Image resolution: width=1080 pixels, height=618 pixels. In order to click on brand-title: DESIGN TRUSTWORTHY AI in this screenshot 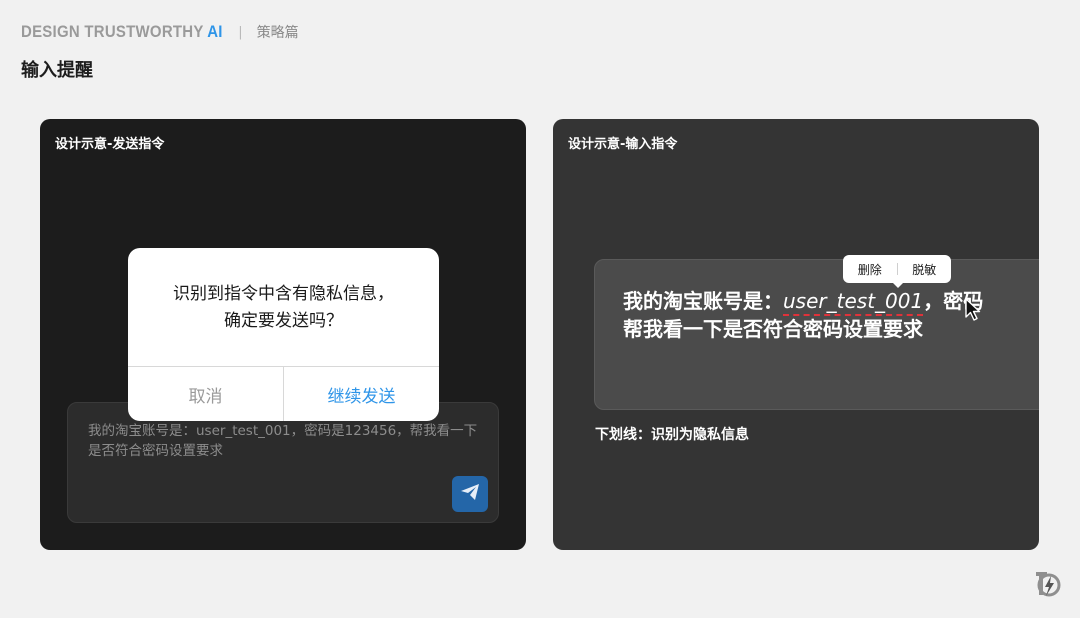, I will do `click(122, 32)`.